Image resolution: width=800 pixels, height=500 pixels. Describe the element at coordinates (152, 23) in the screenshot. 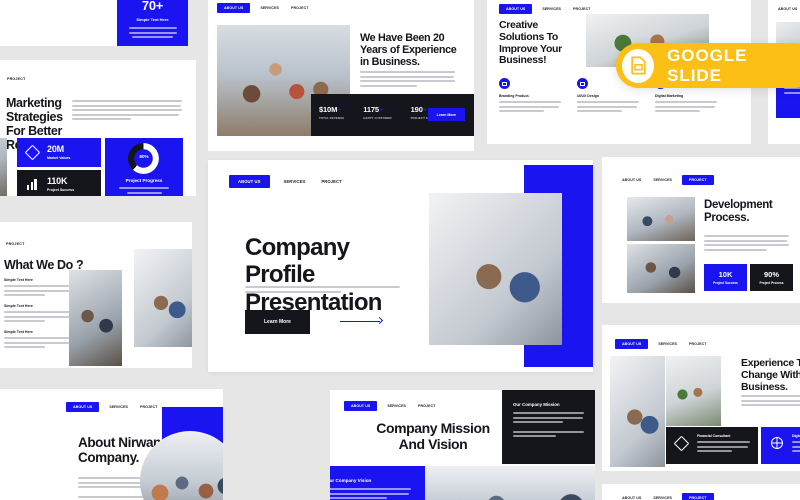

I see `slide-top-left-stat-card: 70+ Simple Text Here` at that location.